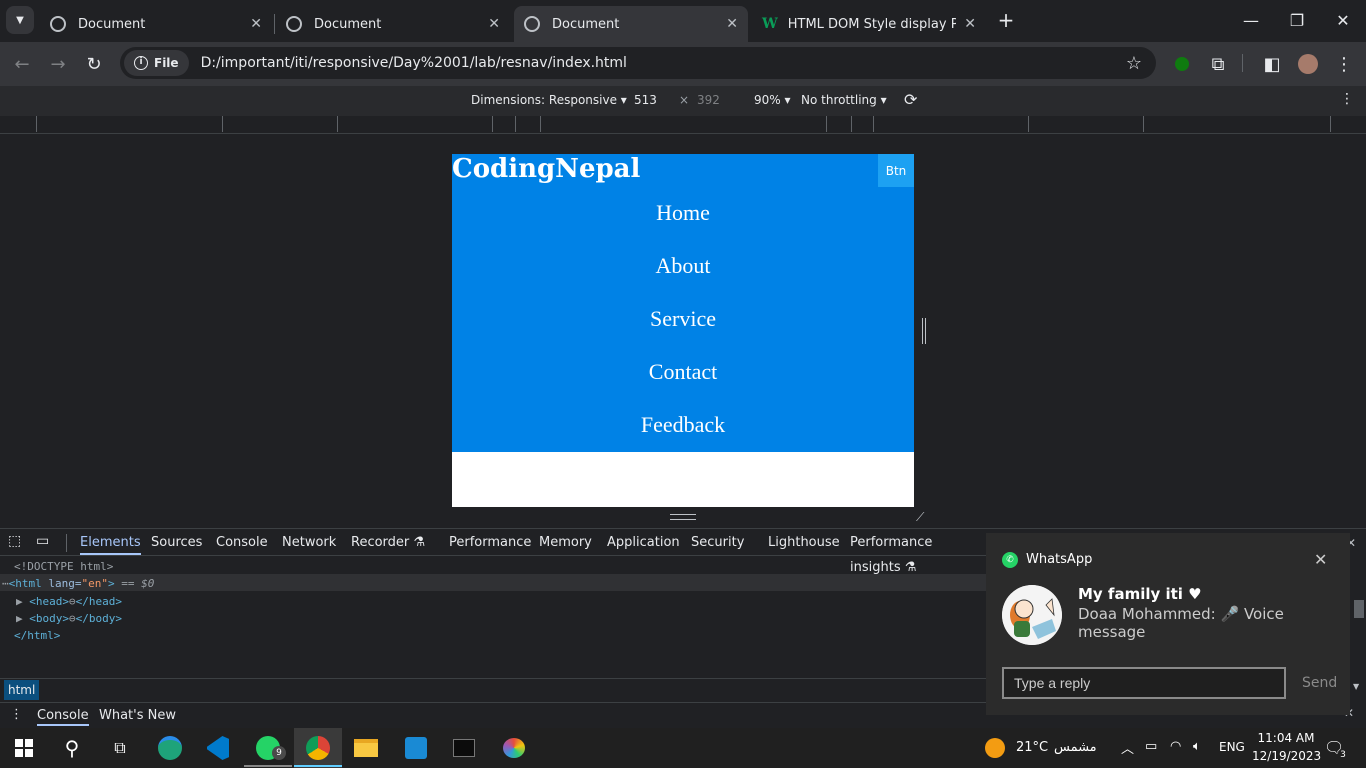  Describe the element at coordinates (1344, 64) in the screenshot. I see `browser-menu-button: ⋮` at that location.